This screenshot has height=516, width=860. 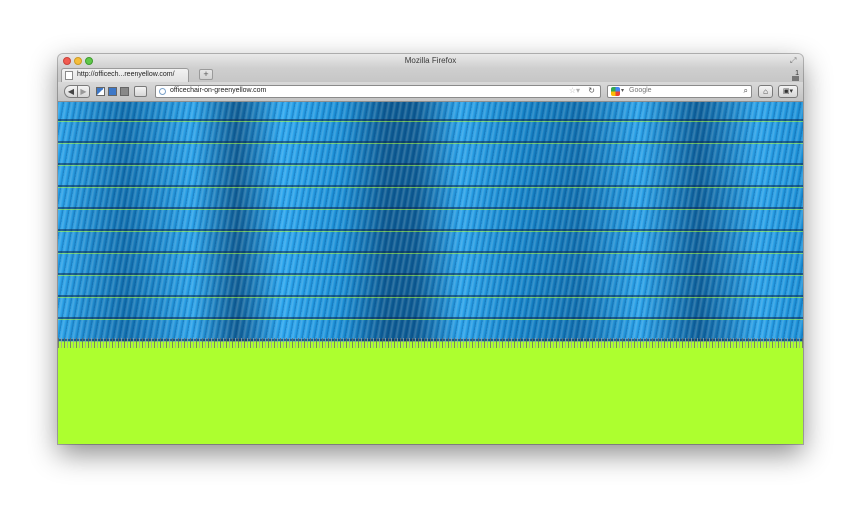 I want to click on search-engine-icon, so click(x=615, y=91).